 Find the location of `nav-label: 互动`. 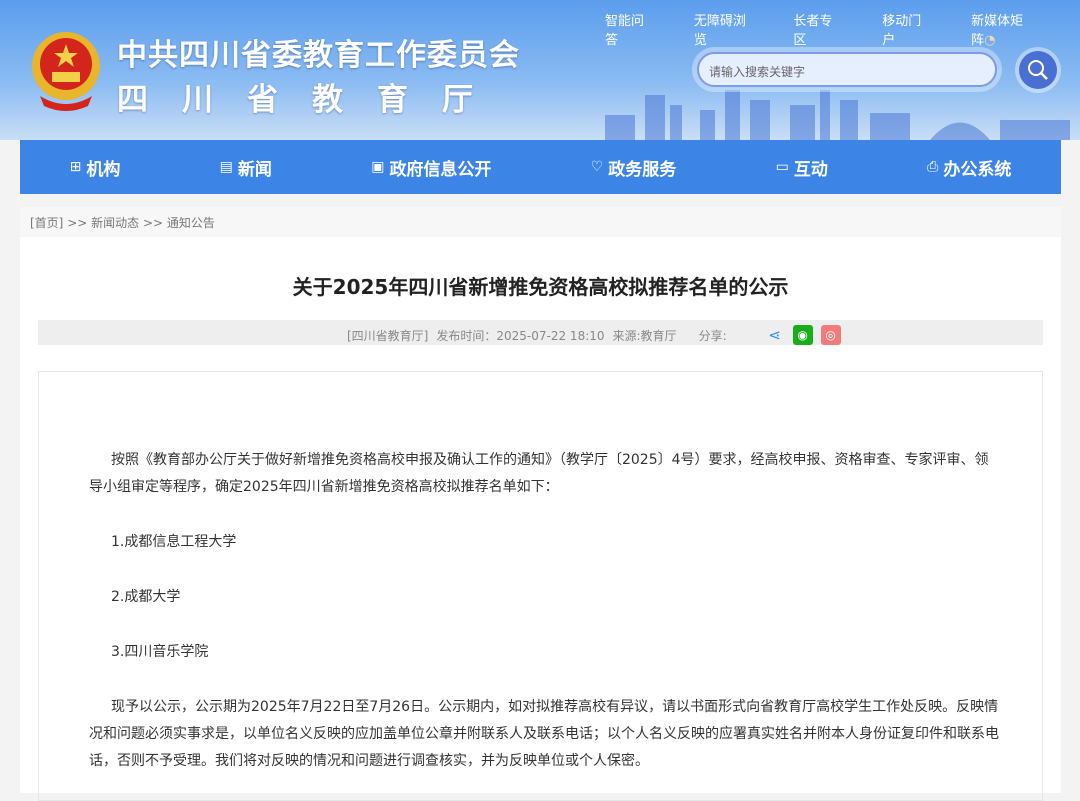

nav-label: 互动 is located at coordinates (810, 169).